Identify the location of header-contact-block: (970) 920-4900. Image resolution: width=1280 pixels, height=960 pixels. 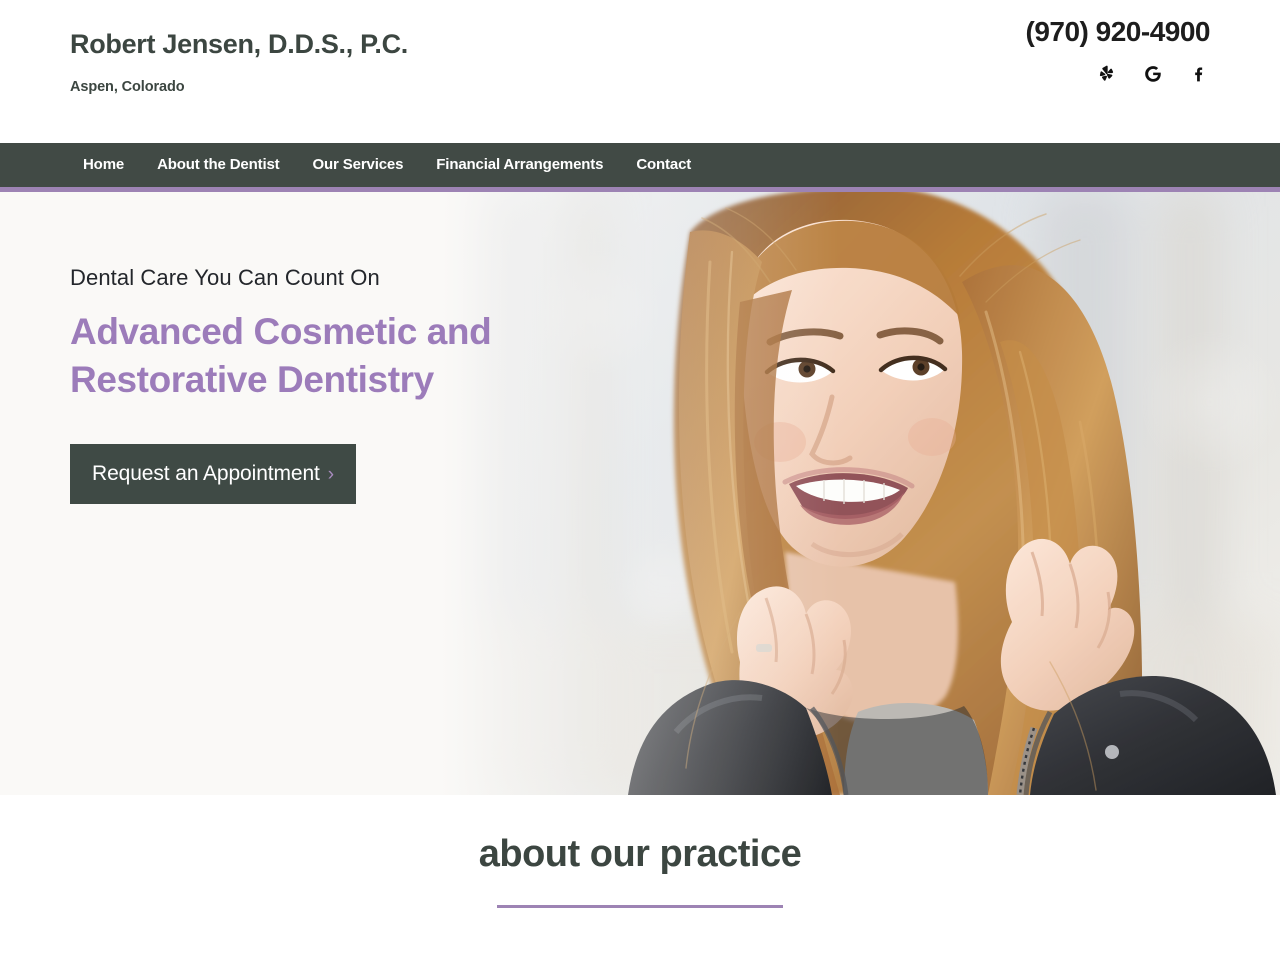
(1118, 51).